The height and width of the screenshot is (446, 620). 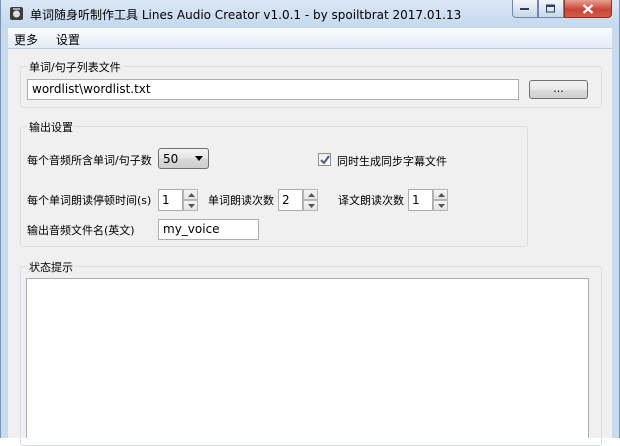 I want to click on output-filename-label: 输出音频文件名(英文), so click(x=81, y=230).